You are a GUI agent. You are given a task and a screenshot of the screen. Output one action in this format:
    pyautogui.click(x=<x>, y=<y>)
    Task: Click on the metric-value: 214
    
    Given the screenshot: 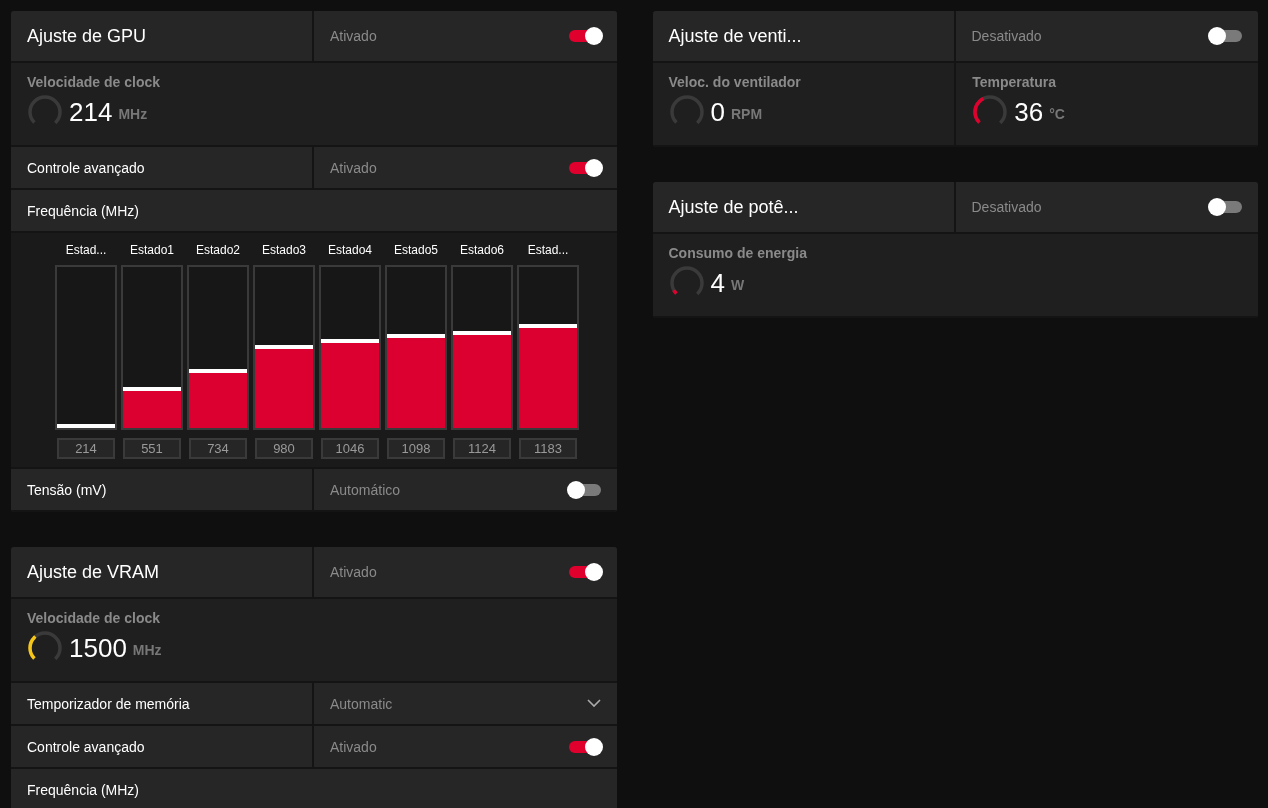 What is the action you would take?
    pyautogui.click(x=91, y=112)
    